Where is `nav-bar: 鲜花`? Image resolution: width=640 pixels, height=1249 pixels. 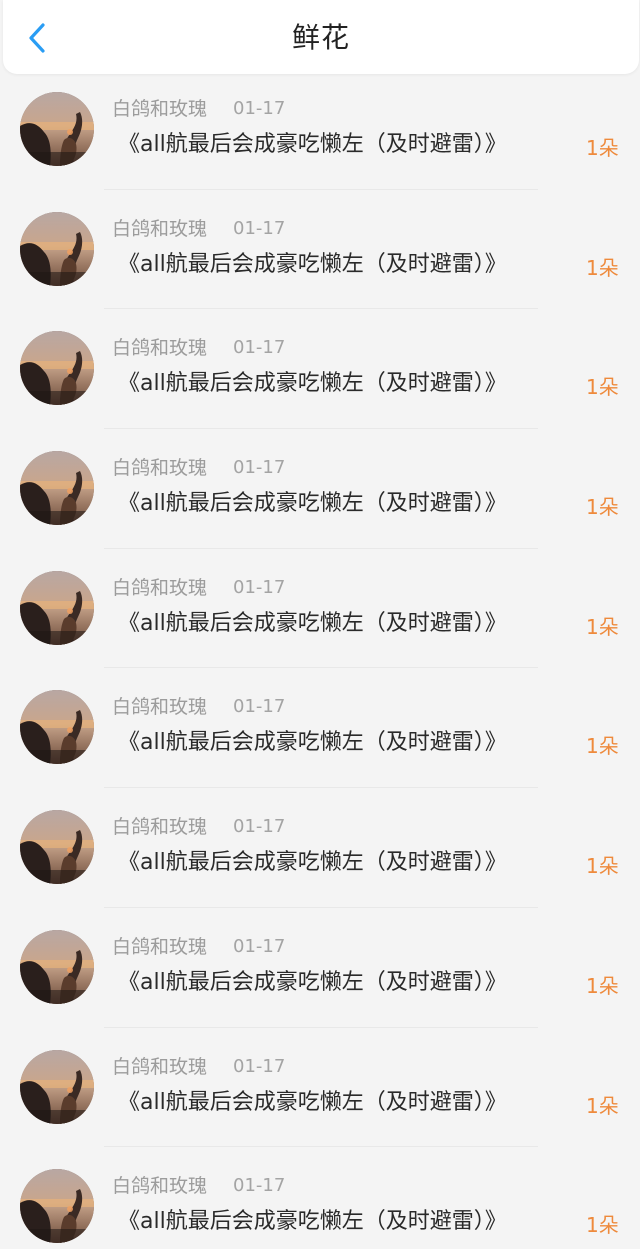
nav-bar: 鲜花 is located at coordinates (321, 37).